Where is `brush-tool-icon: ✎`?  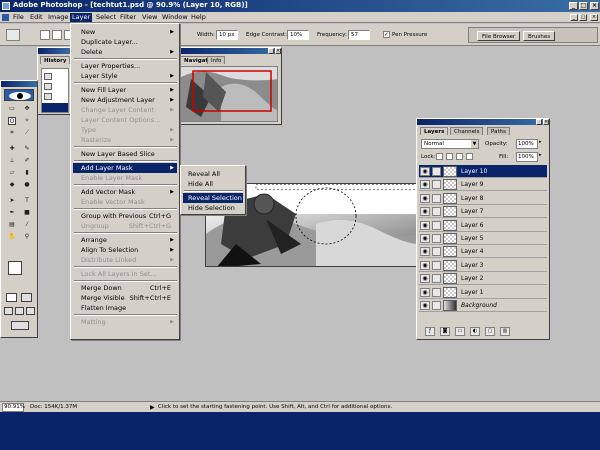
brush-tool-icon: ✎ is located at coordinates (27, 149).